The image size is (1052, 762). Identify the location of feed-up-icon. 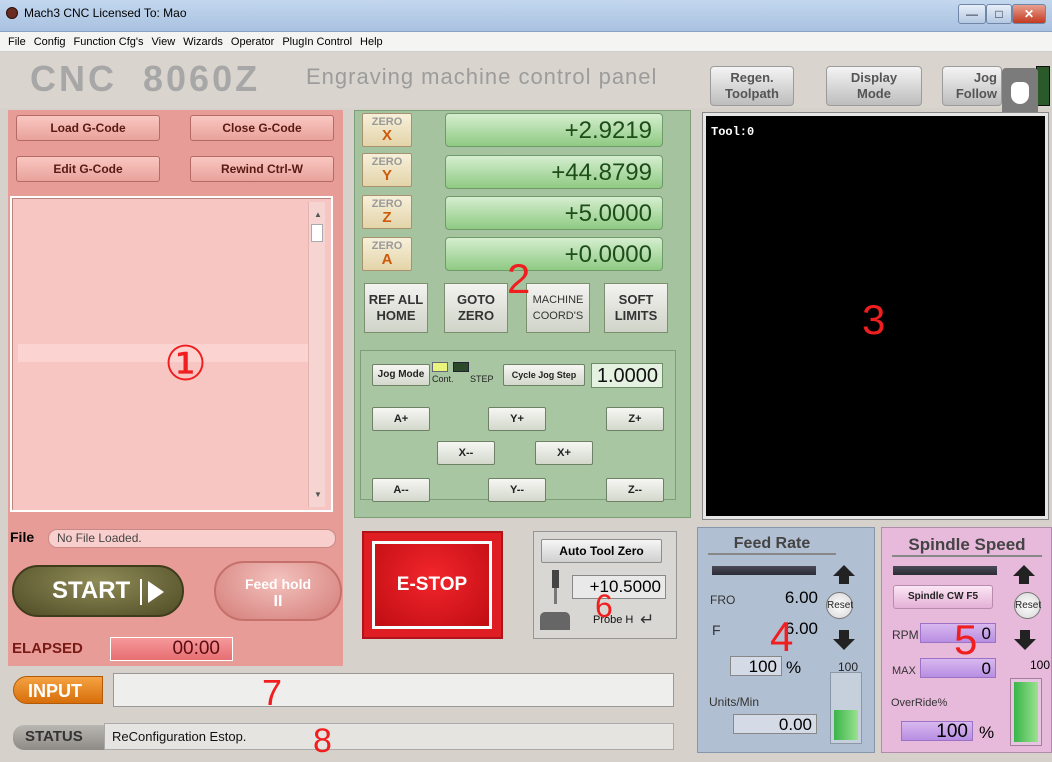
(844, 575).